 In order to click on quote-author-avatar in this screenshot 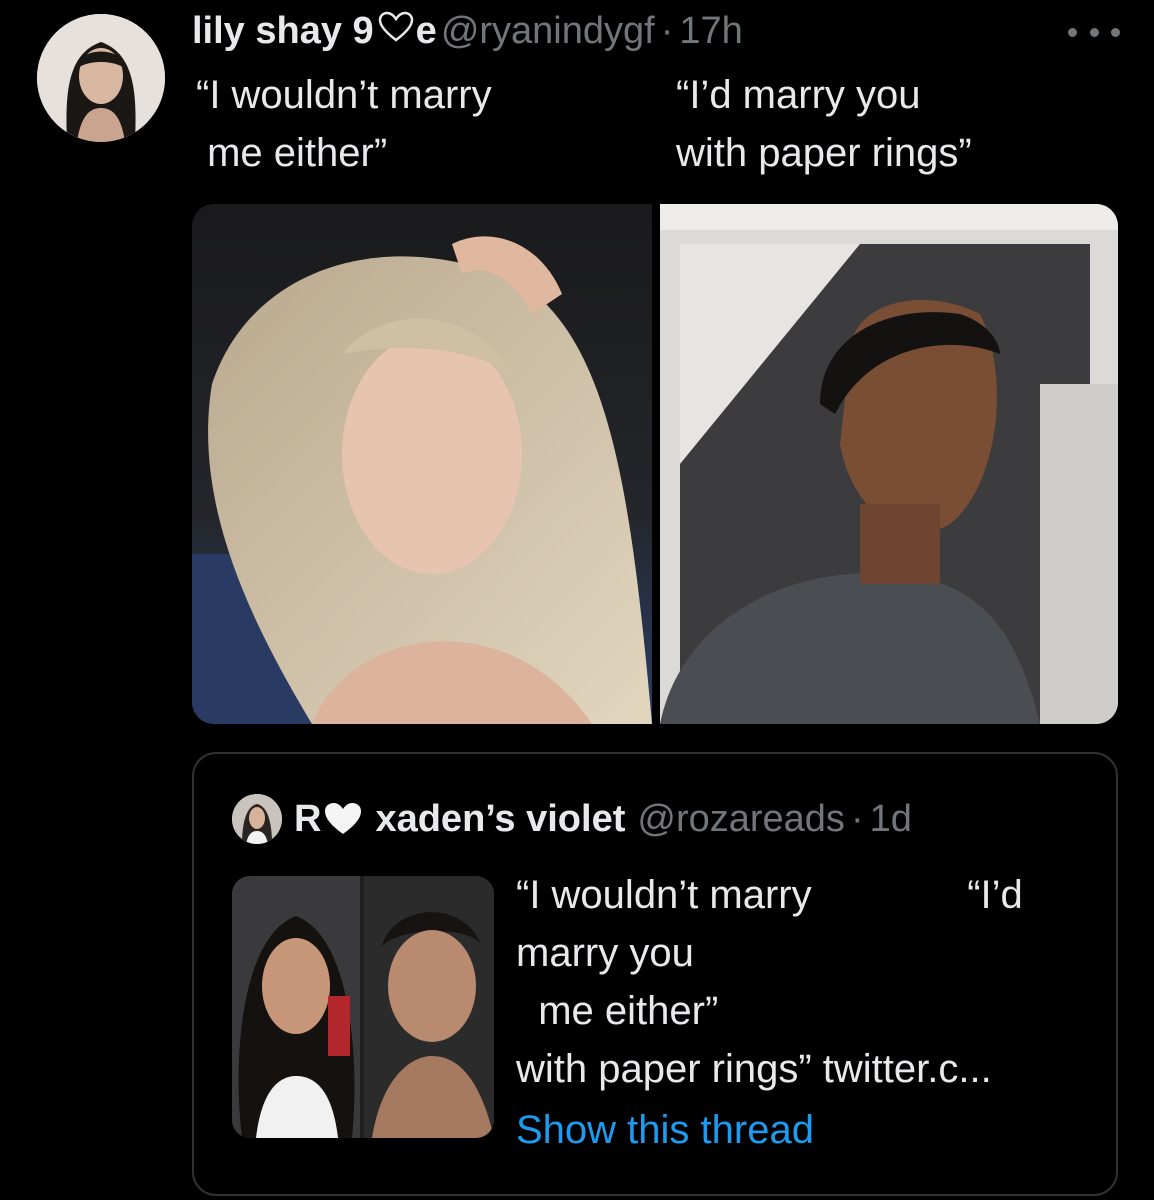, I will do `click(257, 819)`.